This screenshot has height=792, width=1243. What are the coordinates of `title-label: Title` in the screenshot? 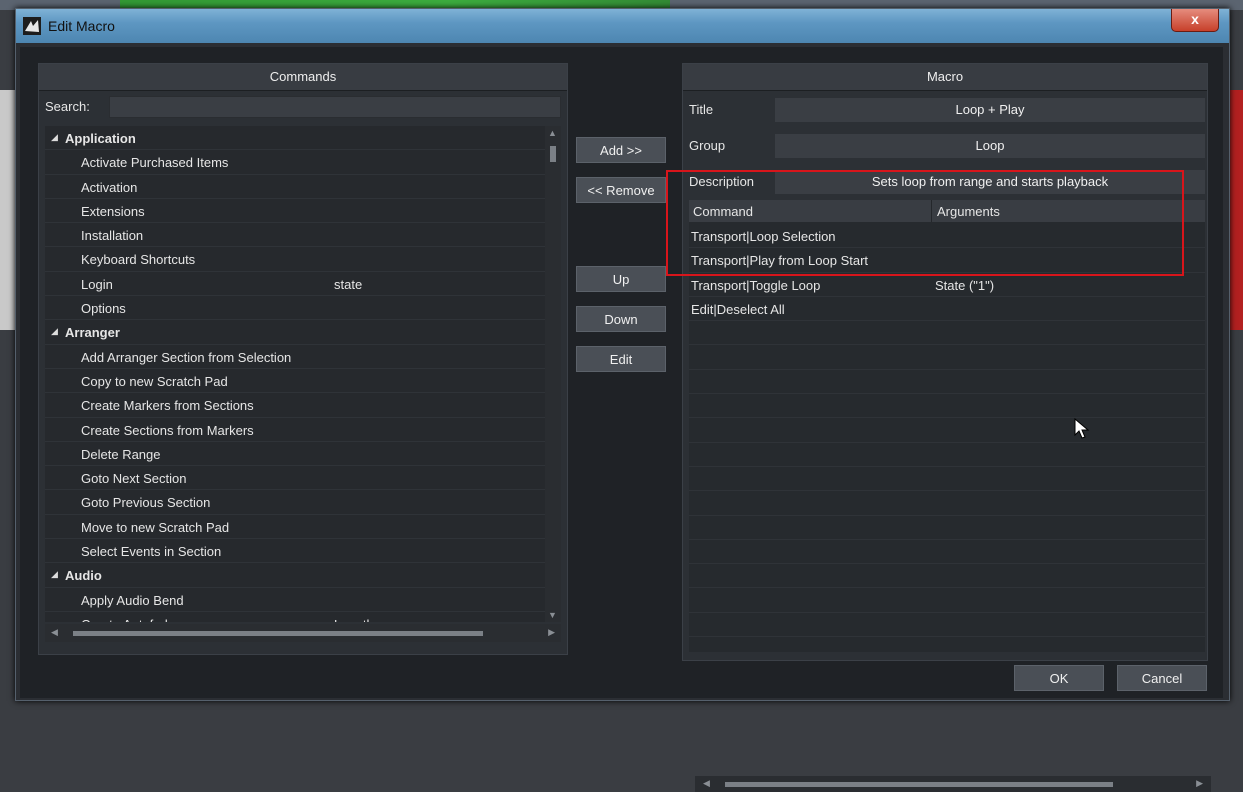 It's located at (701, 109).